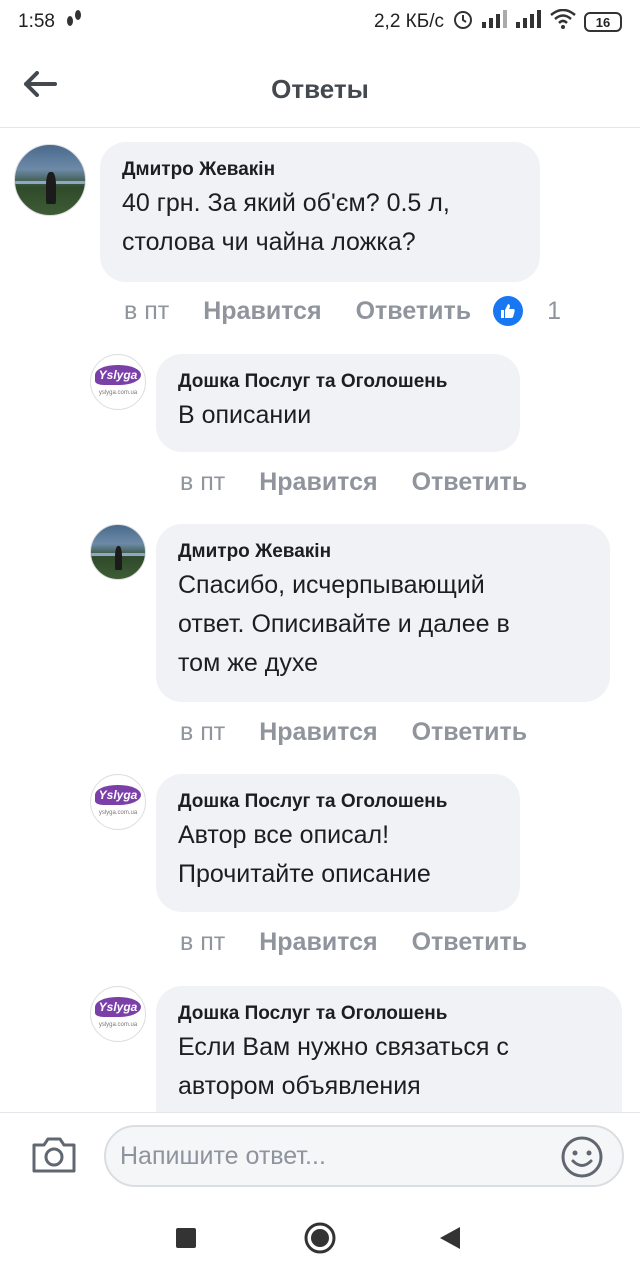 This screenshot has width=640, height=1280. Describe the element at coordinates (320, 89) in the screenshot. I see `page-title: Ответы` at that location.